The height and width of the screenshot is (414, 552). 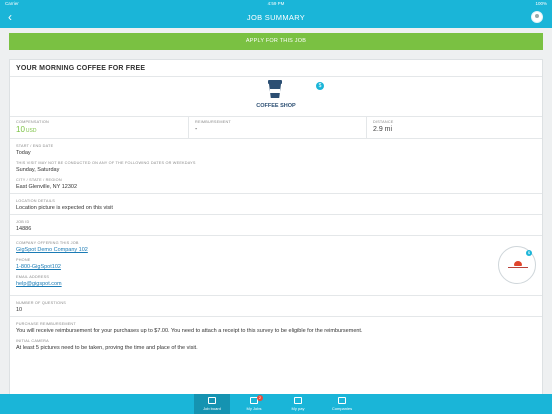 What do you see at coordinates (537, 17) in the screenshot?
I see `profile-avatar-icon` at bounding box center [537, 17].